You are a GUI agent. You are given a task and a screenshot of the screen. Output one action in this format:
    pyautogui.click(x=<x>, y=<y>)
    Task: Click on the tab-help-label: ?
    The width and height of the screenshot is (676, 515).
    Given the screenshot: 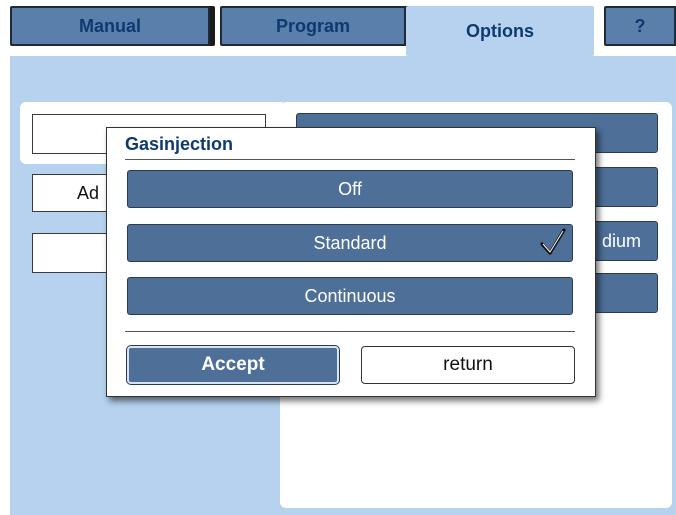 What is the action you would take?
    pyautogui.click(x=640, y=25)
    